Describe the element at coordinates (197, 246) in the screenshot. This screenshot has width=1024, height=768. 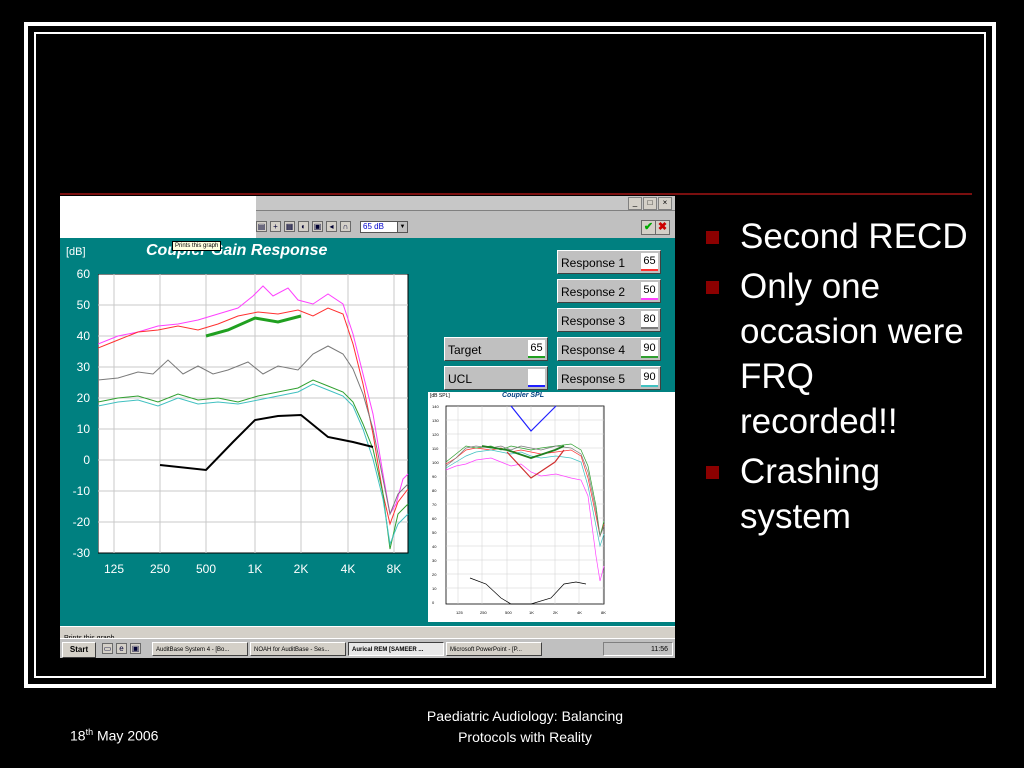
I see `tooltip: Prints this graph` at that location.